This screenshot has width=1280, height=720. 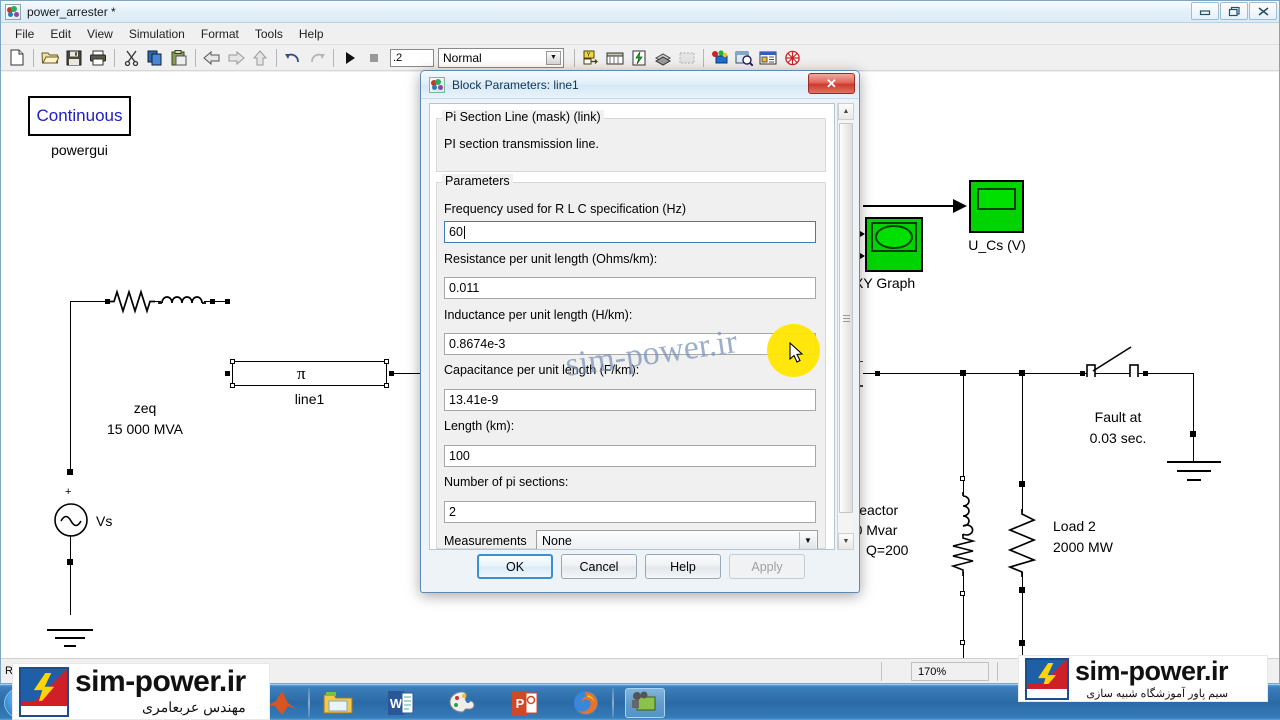 What do you see at coordinates (232, 361) in the screenshot?
I see `line1-handle-tl` at bounding box center [232, 361].